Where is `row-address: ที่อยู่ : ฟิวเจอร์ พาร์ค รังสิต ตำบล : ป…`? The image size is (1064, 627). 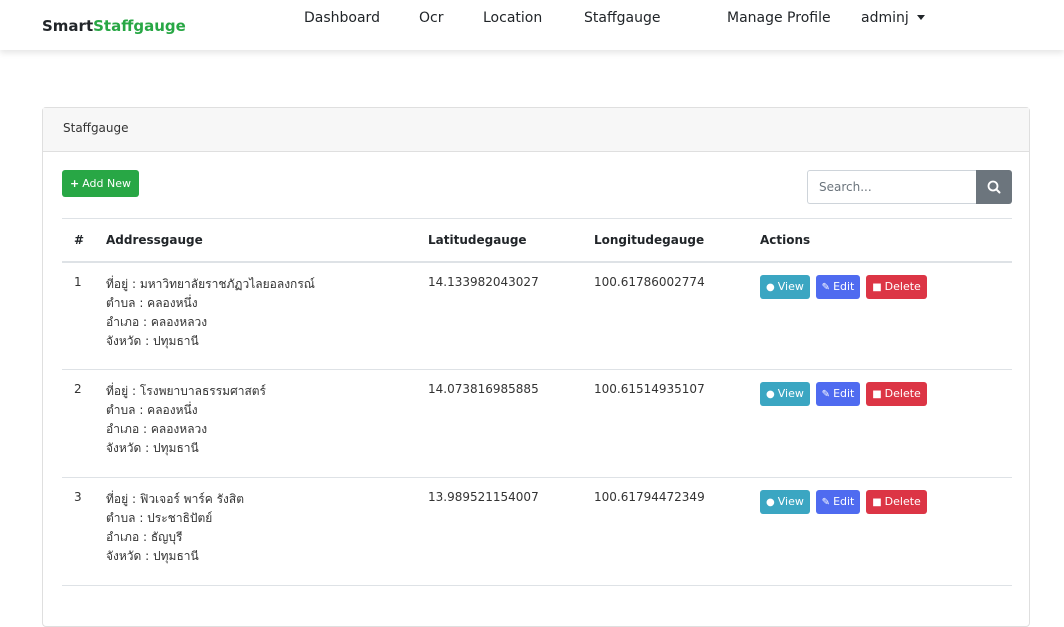
row-address: ที่อยู่ : ฟิวเจอร์ พาร์ค รังสิต ตำบล : ป… is located at coordinates (255, 531).